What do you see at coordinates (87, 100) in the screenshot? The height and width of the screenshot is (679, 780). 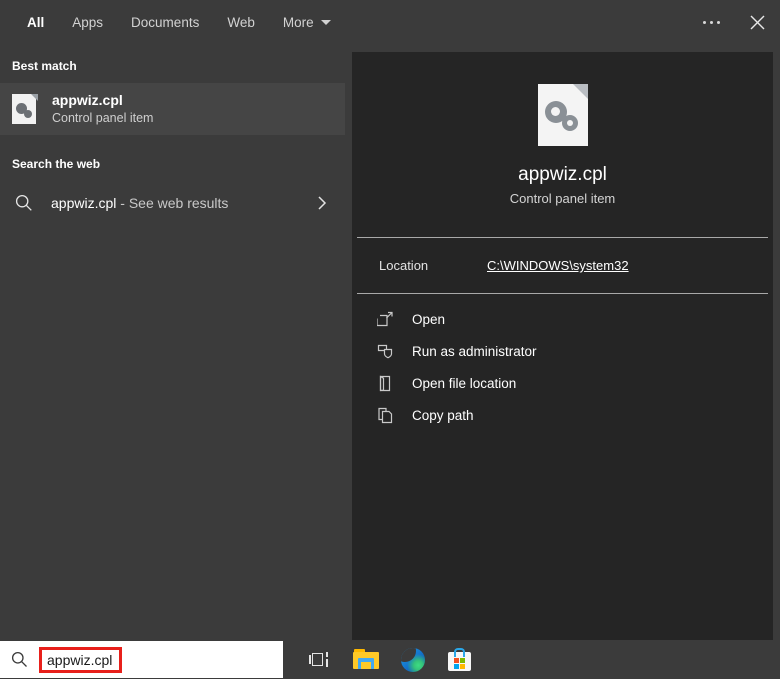 I see `best-match-title: appwiz.cpl` at bounding box center [87, 100].